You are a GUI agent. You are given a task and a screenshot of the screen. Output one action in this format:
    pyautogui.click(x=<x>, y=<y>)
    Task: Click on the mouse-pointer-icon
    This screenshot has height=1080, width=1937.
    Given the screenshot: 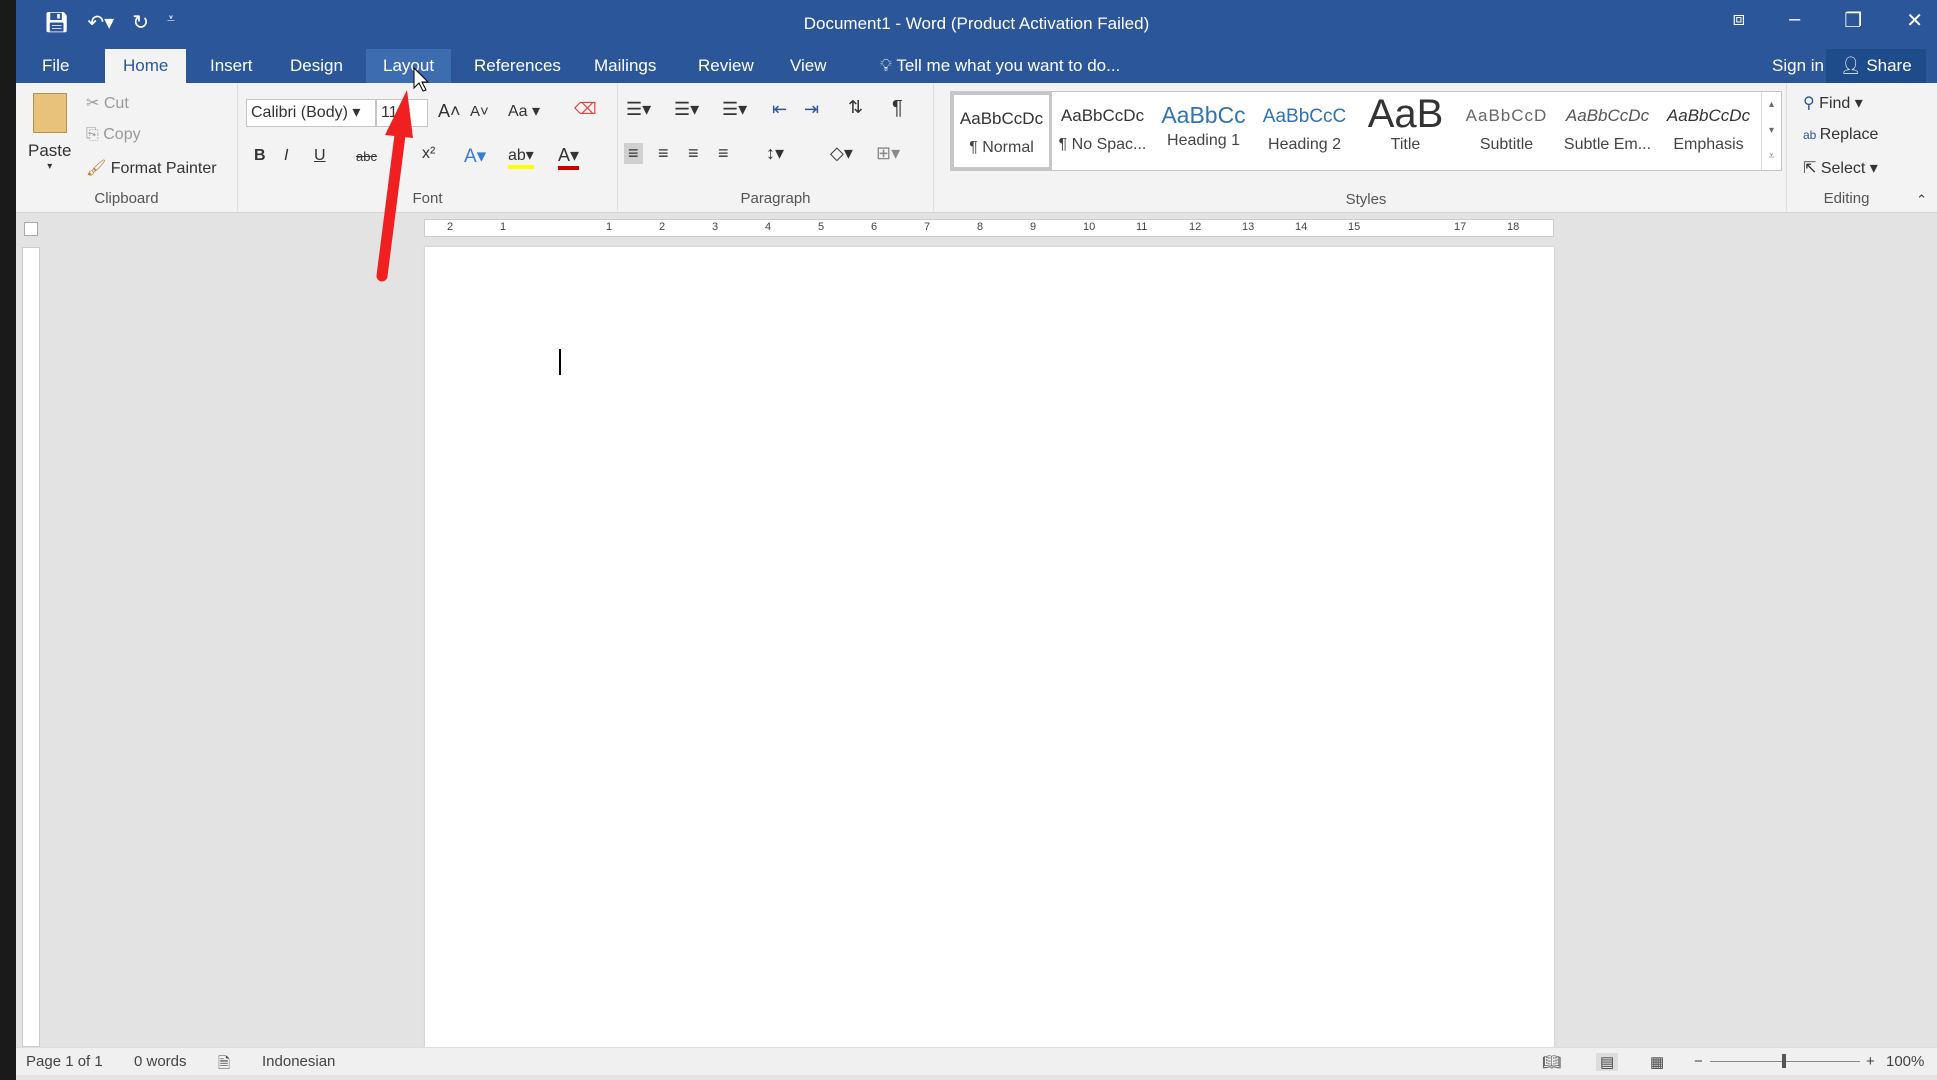 What is the action you would take?
    pyautogui.click(x=421, y=79)
    